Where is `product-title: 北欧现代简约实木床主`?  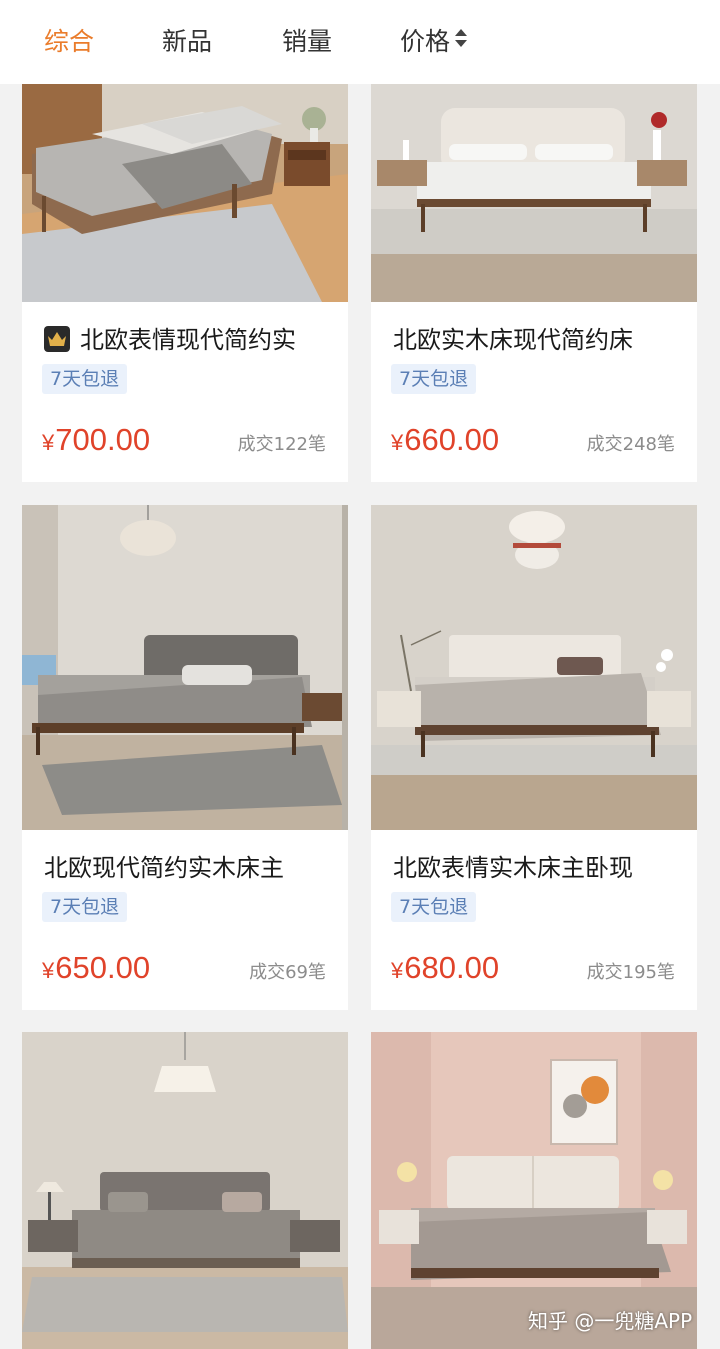 product-title: 北欧现代简约实木床主 is located at coordinates (191, 865).